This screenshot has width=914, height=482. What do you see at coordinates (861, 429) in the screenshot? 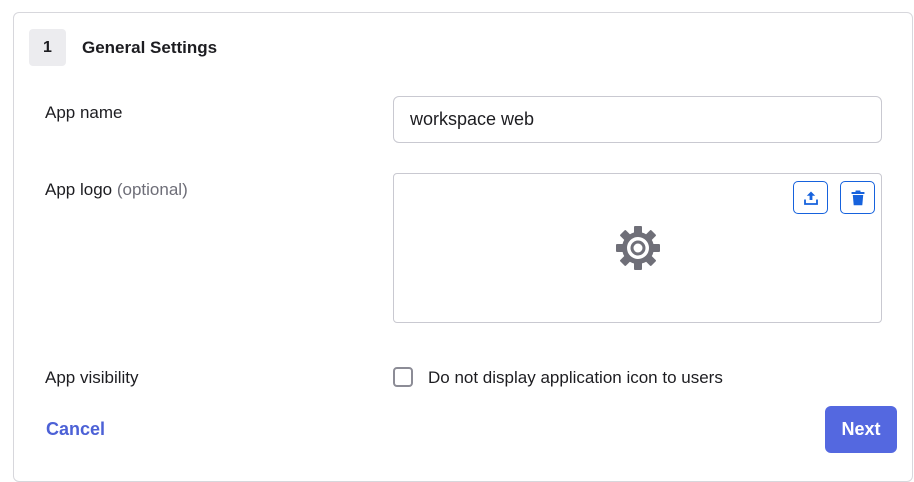
I see `next-button: Next` at bounding box center [861, 429].